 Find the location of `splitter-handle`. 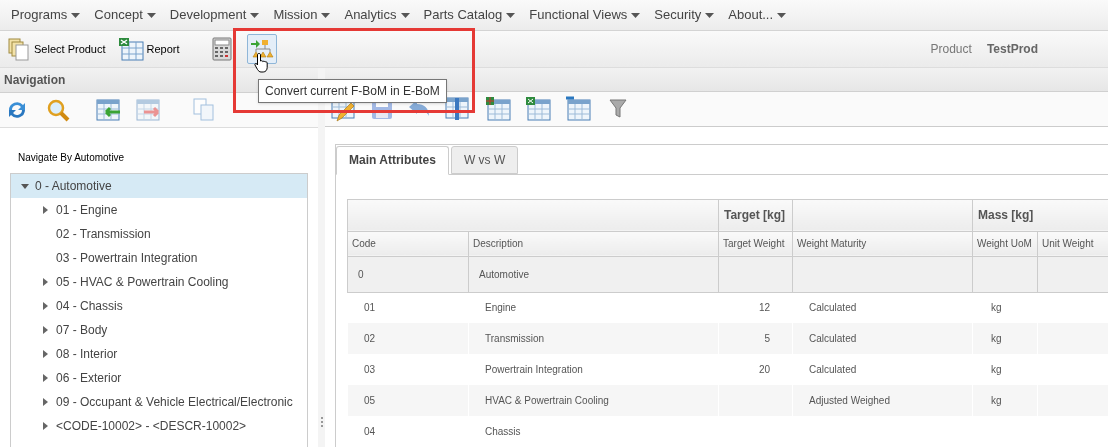

splitter-handle is located at coordinates (321, 422).